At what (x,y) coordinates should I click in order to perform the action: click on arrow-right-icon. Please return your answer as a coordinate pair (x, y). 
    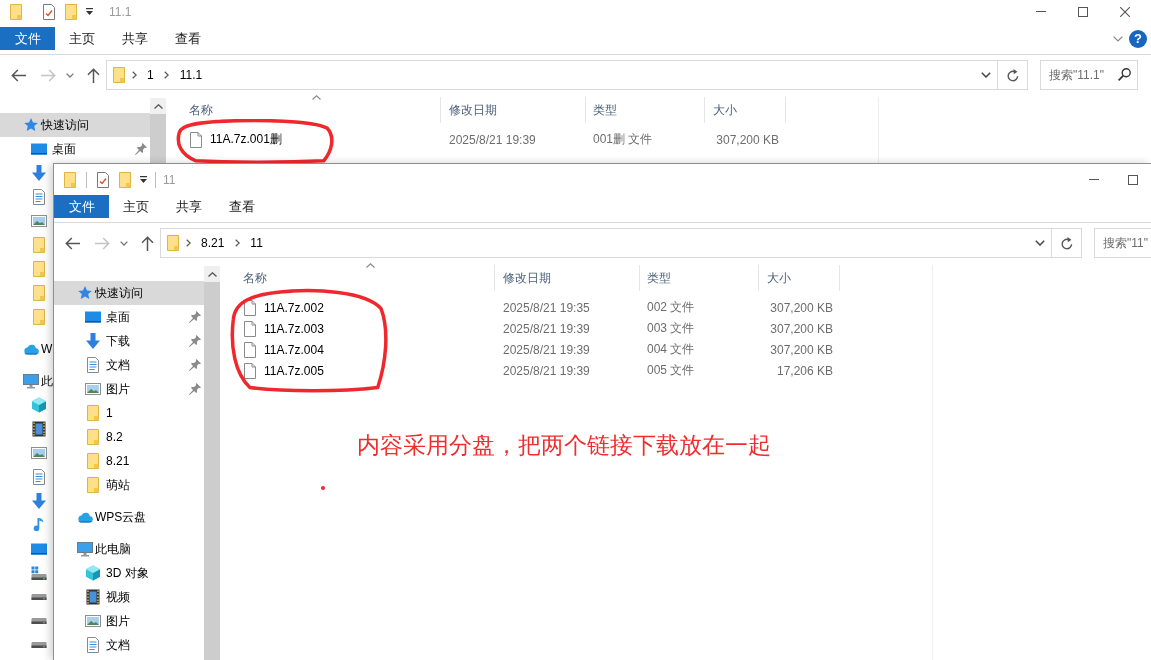
    Looking at the image, I should click on (48, 75).